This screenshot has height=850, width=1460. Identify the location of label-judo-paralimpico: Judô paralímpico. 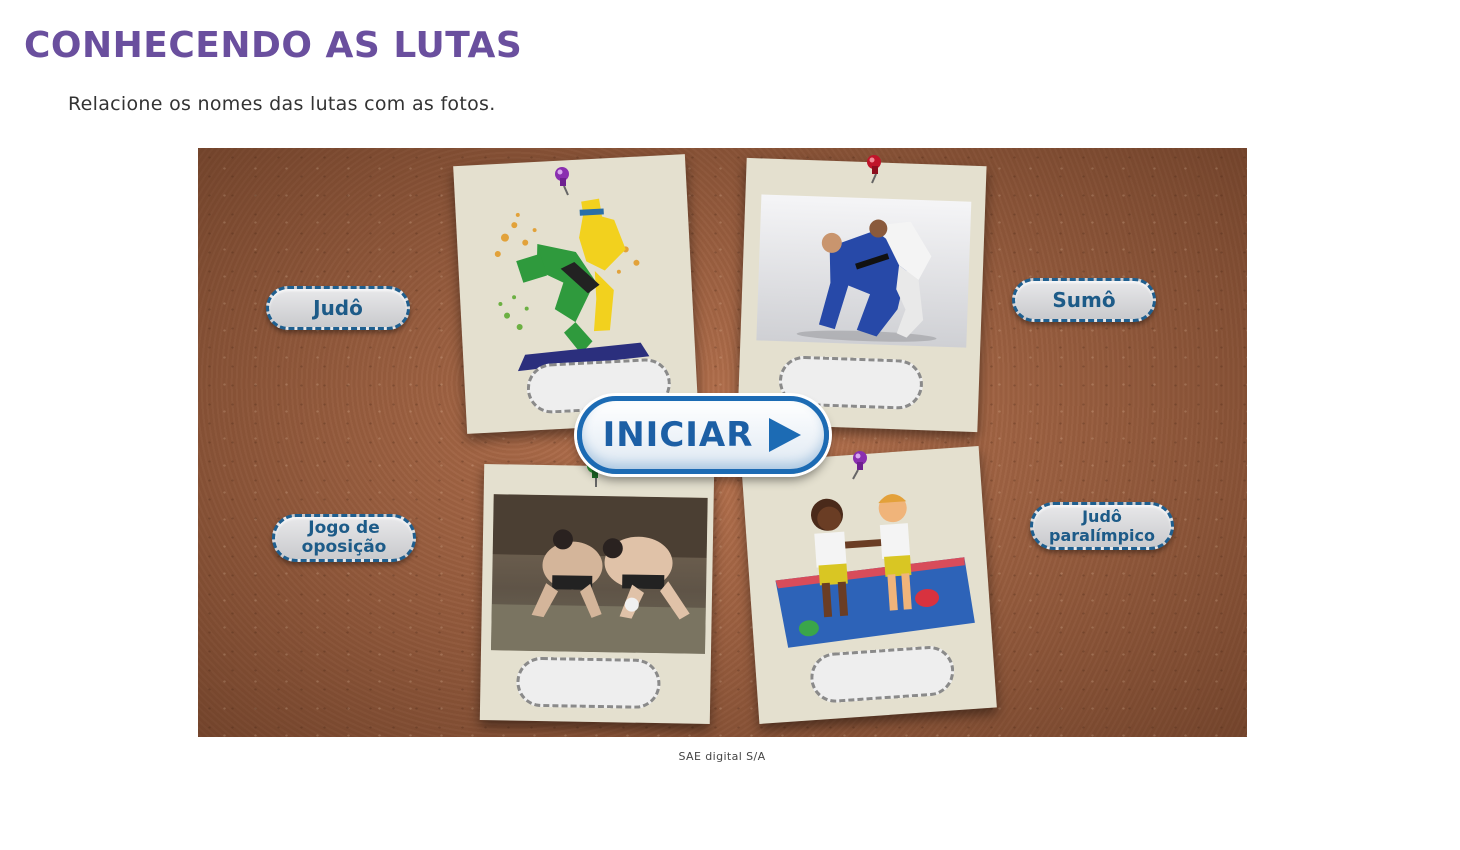
(1102, 526).